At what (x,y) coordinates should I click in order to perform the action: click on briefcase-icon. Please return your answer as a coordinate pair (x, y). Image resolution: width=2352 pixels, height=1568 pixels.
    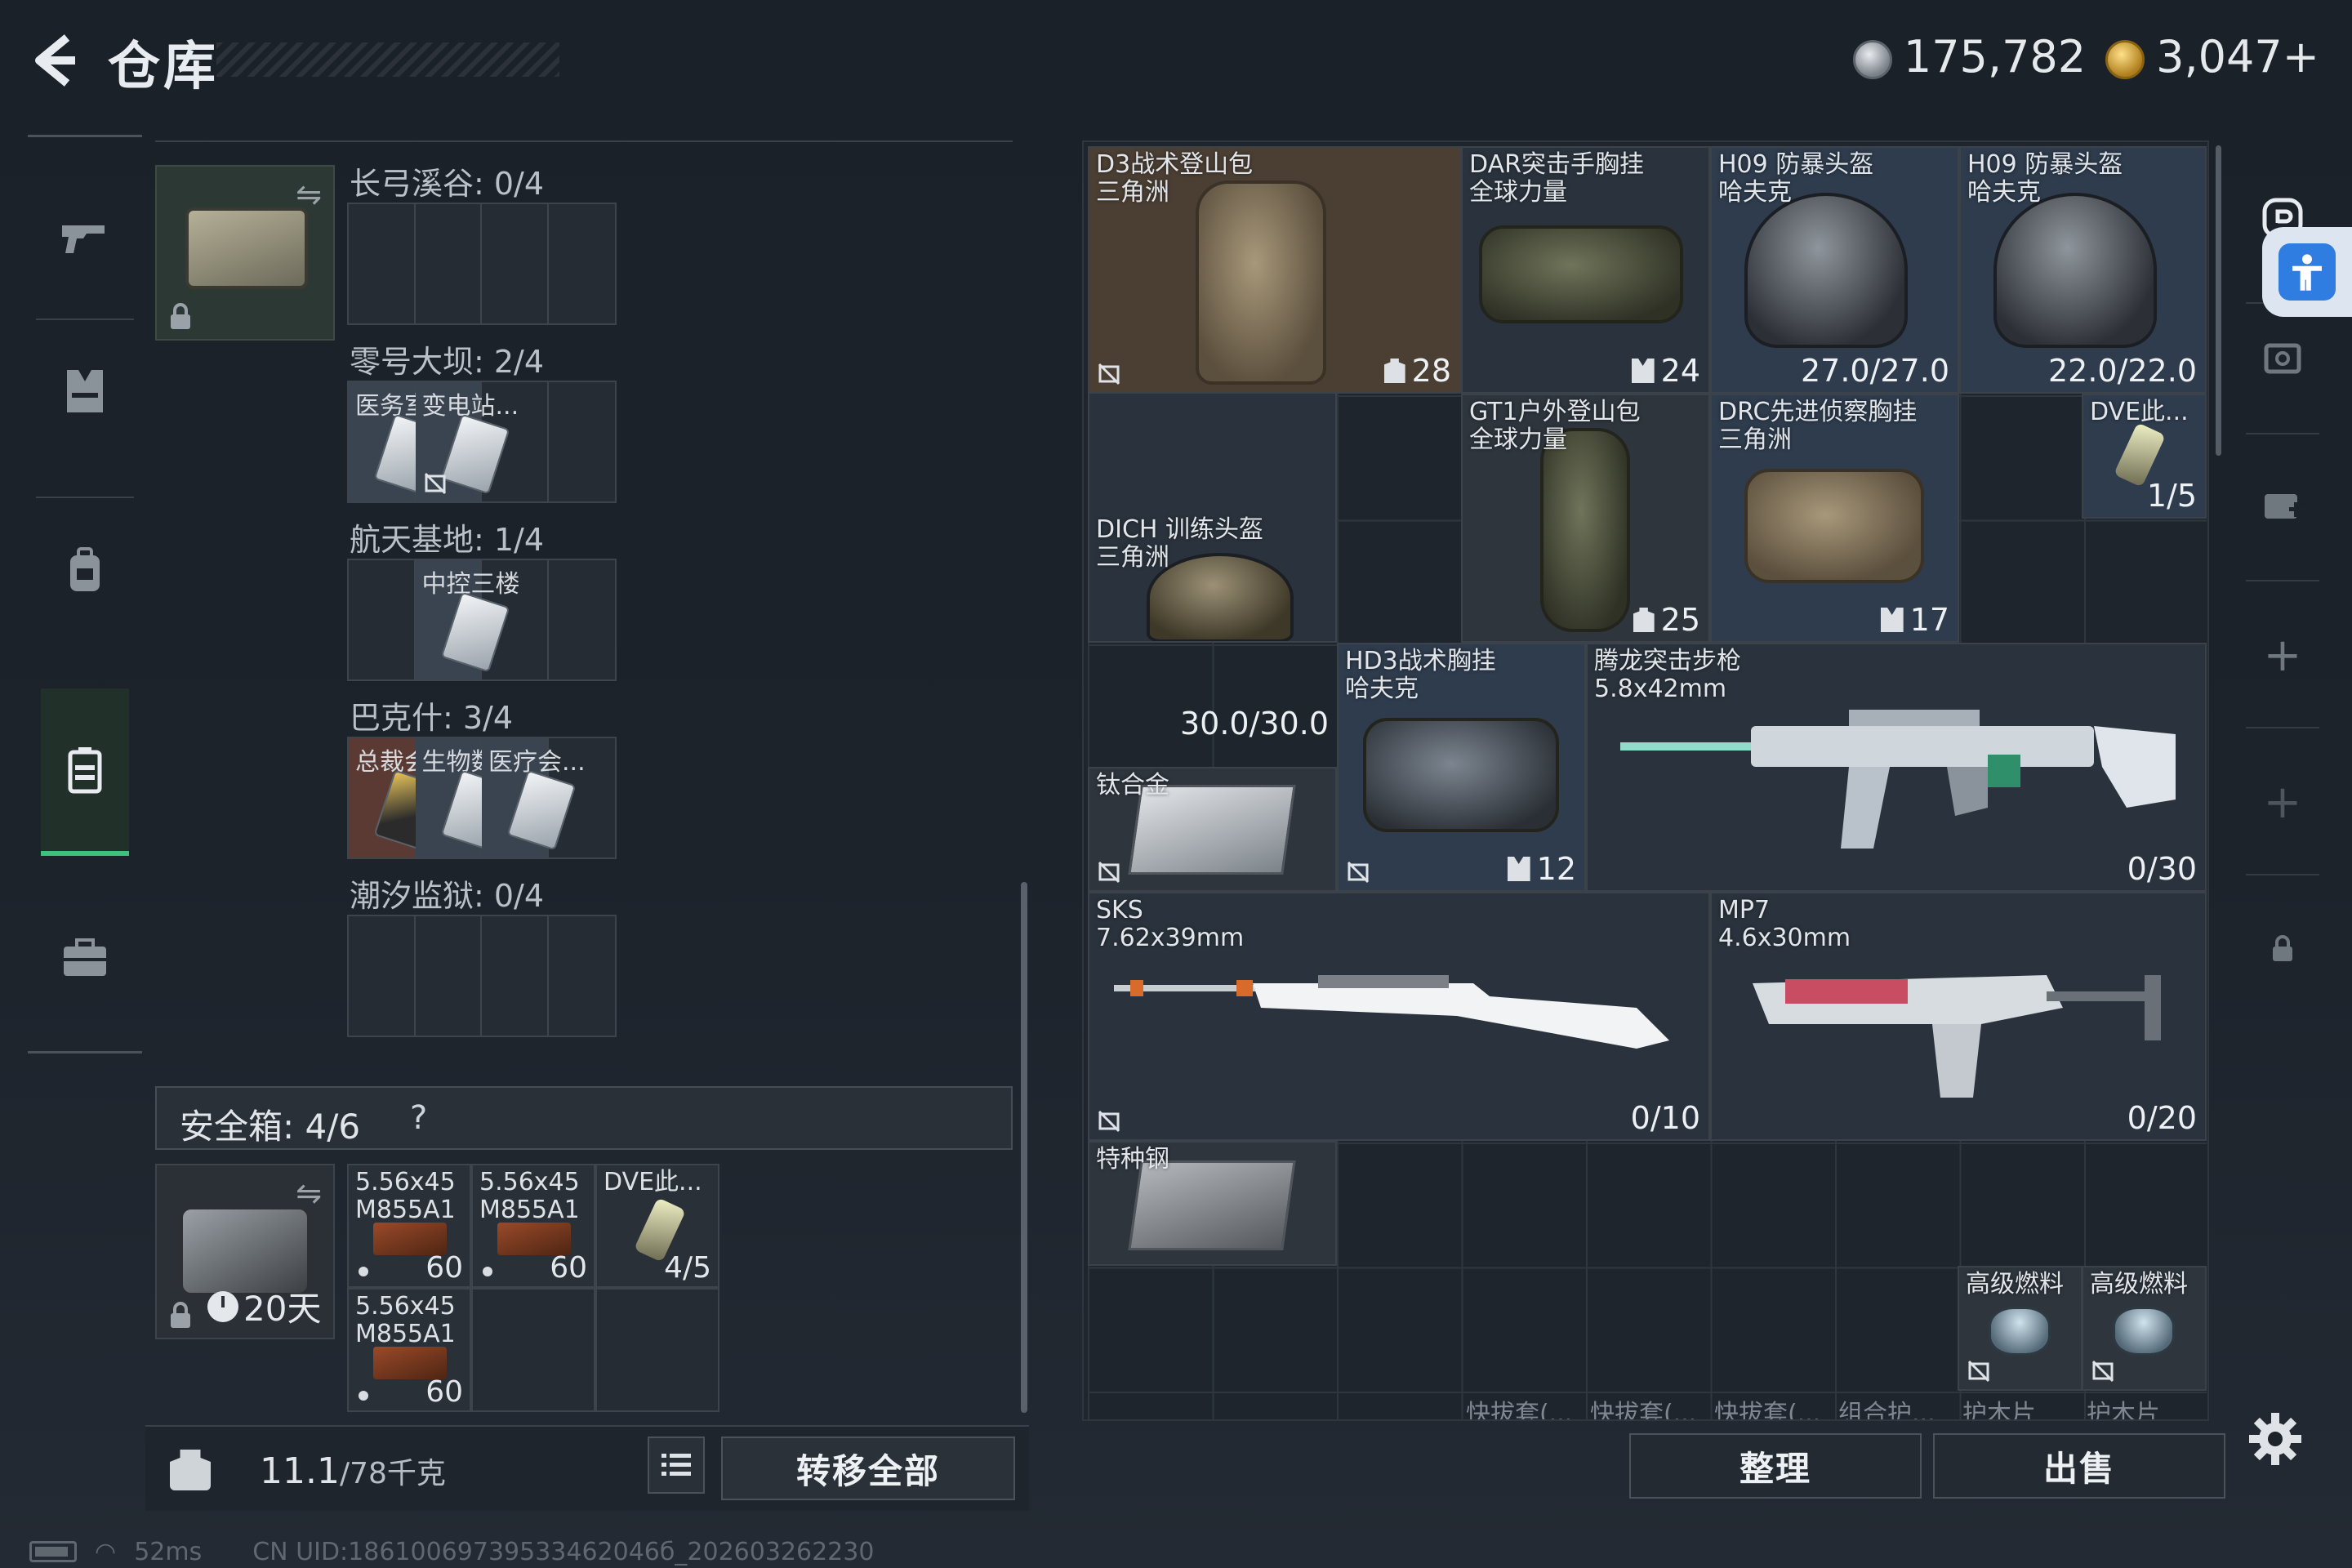
    Looking at the image, I should click on (85, 957).